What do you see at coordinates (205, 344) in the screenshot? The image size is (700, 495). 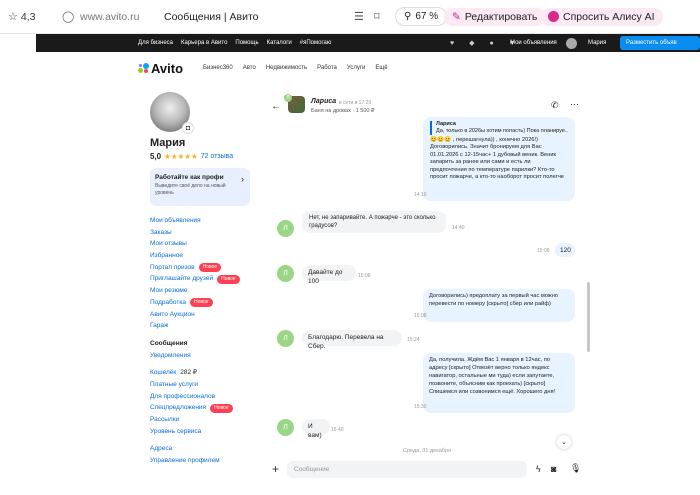 I see `sidebar-section-messages: Сообщения` at bounding box center [205, 344].